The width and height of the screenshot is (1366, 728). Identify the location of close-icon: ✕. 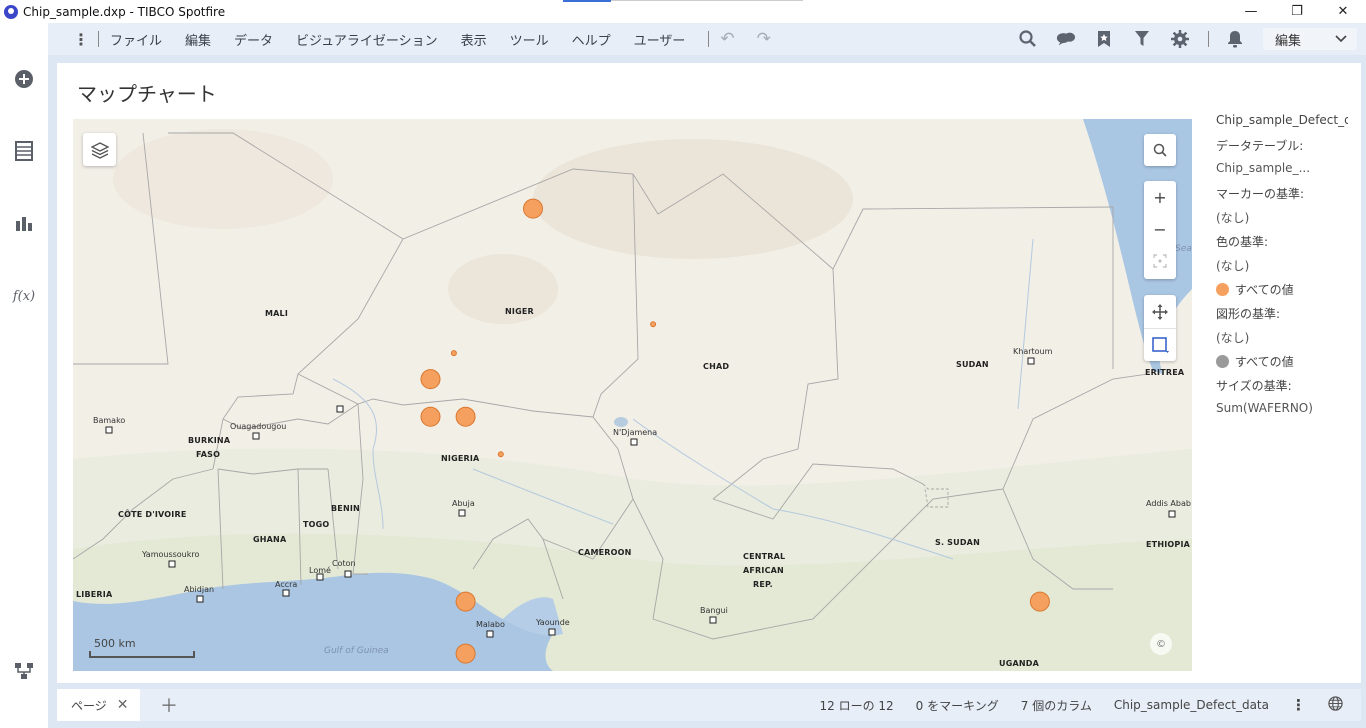
(123, 705).